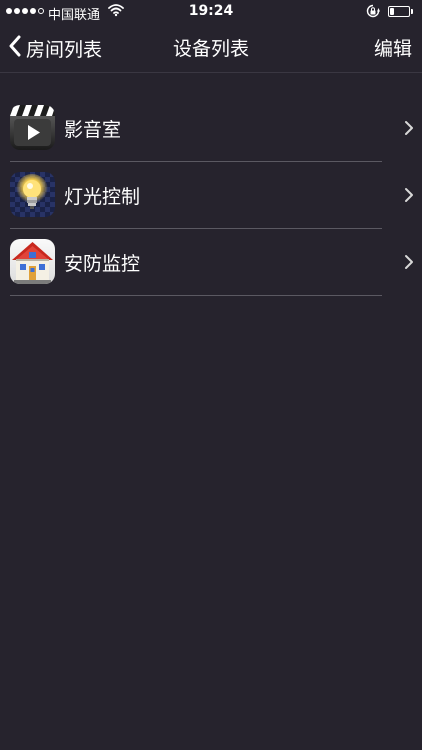 Image resolution: width=422 pixels, height=750 pixels. Describe the element at coordinates (393, 47) in the screenshot. I see `edit-button: 编辑` at that location.